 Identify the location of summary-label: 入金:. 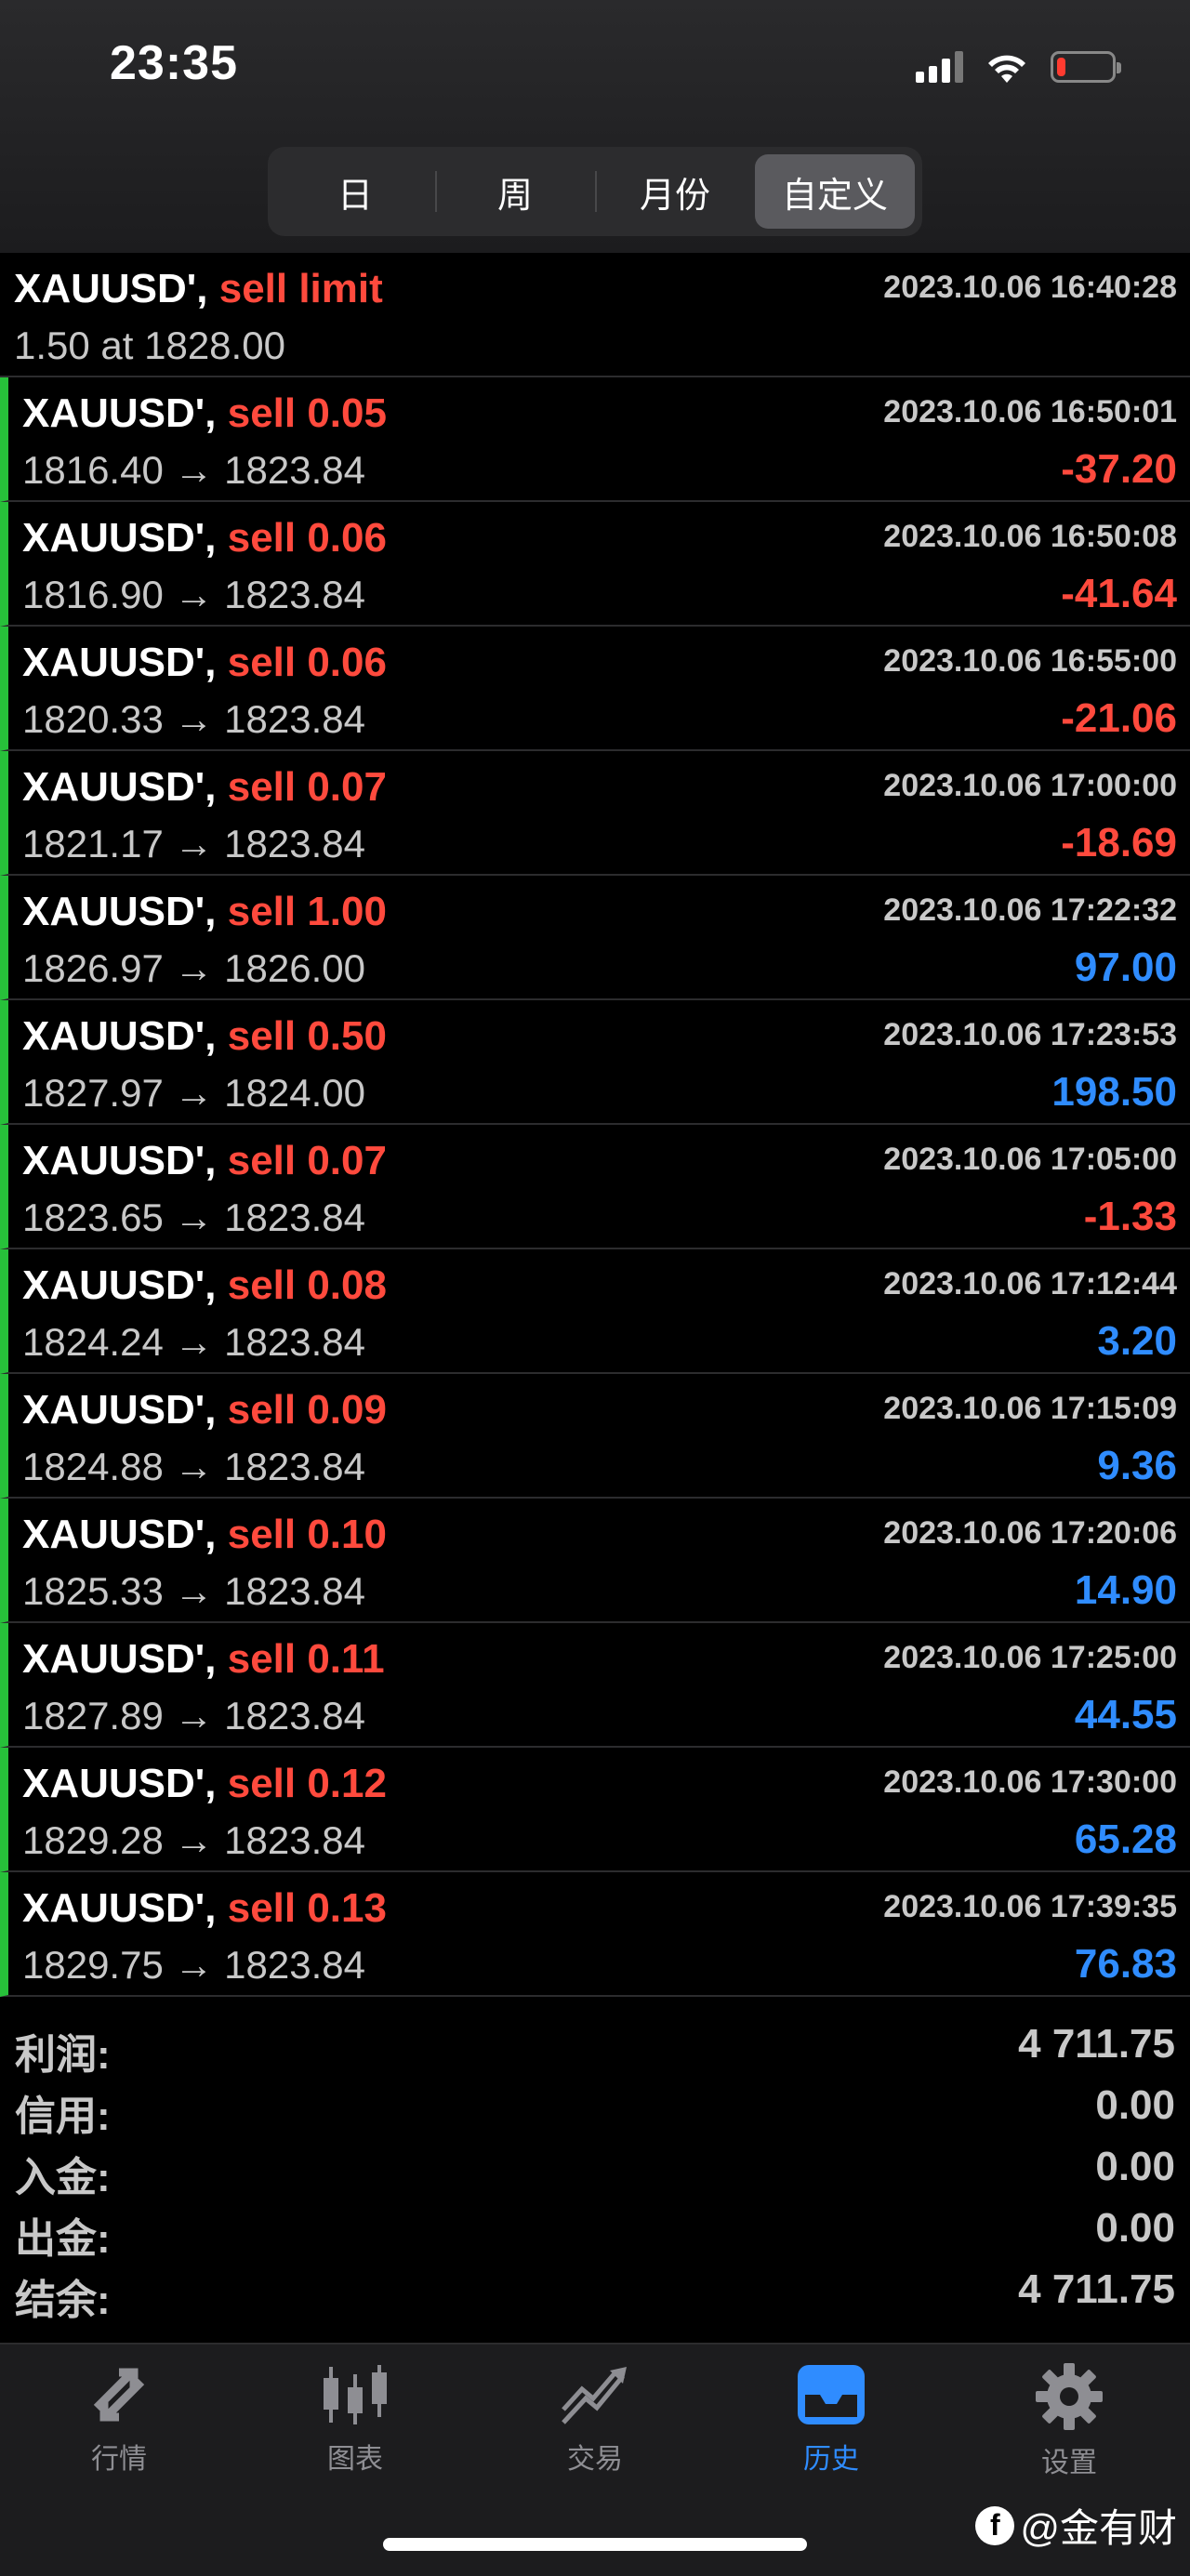
(63, 2177).